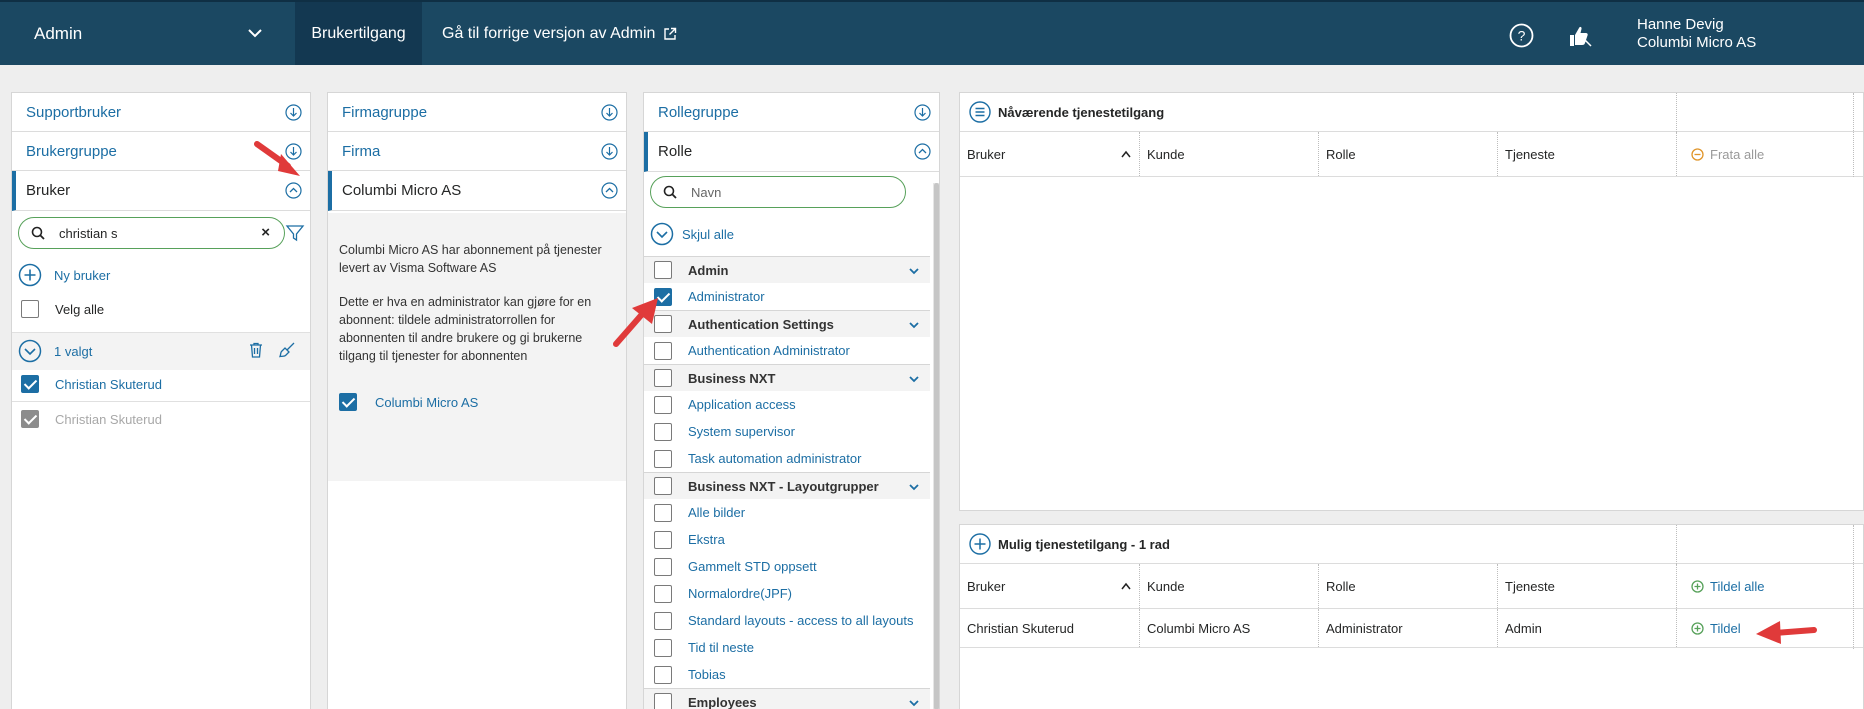  Describe the element at coordinates (787, 404) in the screenshot. I see `role-item-row: Application access` at that location.